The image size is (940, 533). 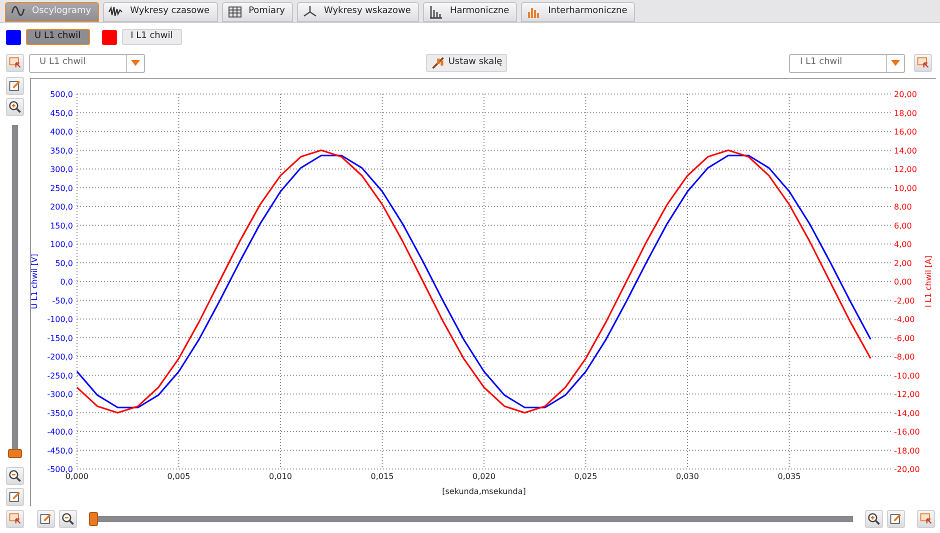 What do you see at coordinates (907, 413) in the screenshot?
I see `axis-tick-label: -14,00` at bounding box center [907, 413].